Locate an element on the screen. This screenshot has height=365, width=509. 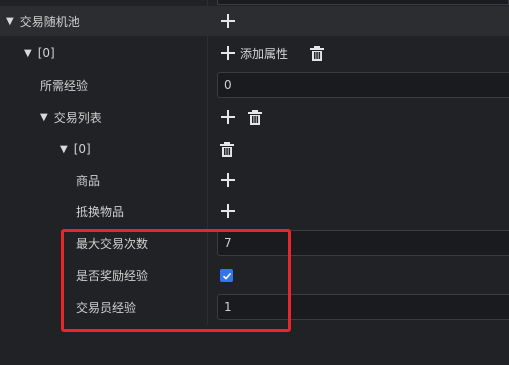
node-label: 交易列表 is located at coordinates (77, 117).